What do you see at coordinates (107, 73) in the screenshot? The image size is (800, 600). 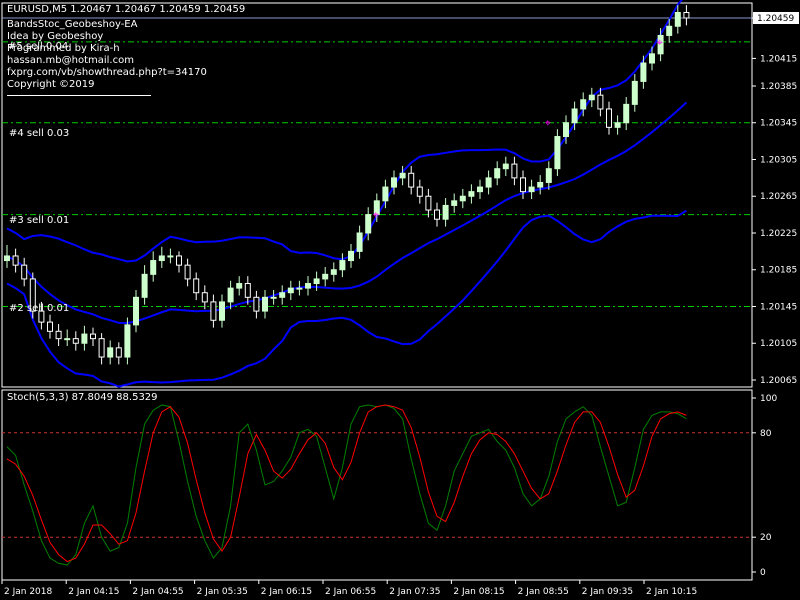 I see `forum-link: fxprg.com/vb/showthread.php?t=34170` at bounding box center [107, 73].